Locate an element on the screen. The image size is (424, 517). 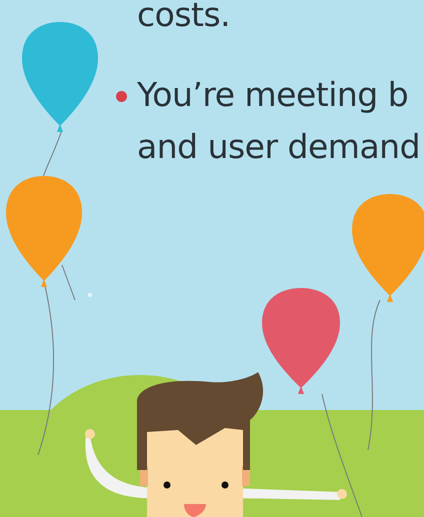
balloon-string-icon is located at coordinates (69, 282).